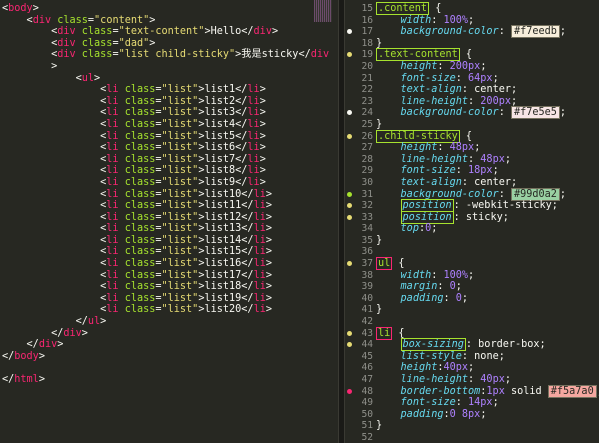 The image size is (599, 443). I want to click on css-line-text: padding:0 8px;, so click(443, 414).